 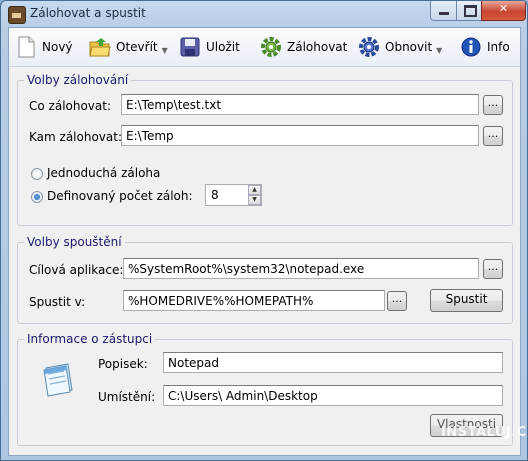 I want to click on info-icon, so click(x=471, y=47).